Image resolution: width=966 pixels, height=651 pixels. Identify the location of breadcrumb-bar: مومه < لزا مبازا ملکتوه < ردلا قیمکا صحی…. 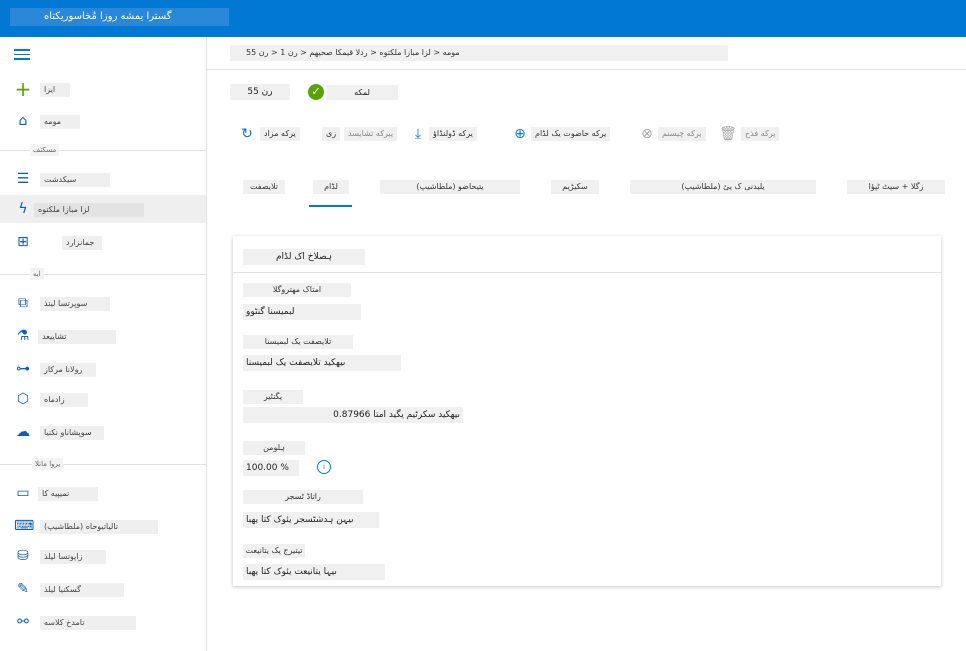
(586, 53).